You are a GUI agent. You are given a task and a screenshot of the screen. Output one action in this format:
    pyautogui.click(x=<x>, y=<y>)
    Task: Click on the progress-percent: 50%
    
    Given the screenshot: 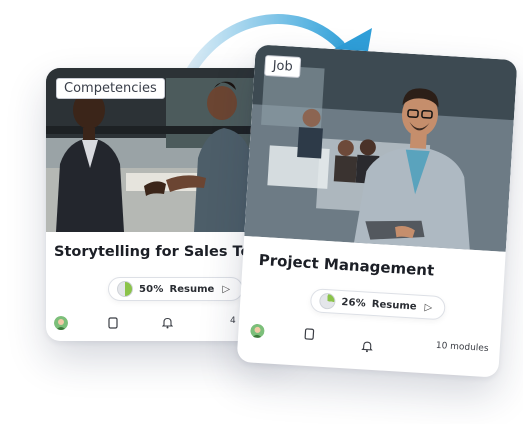 What is the action you would take?
    pyautogui.click(x=151, y=289)
    